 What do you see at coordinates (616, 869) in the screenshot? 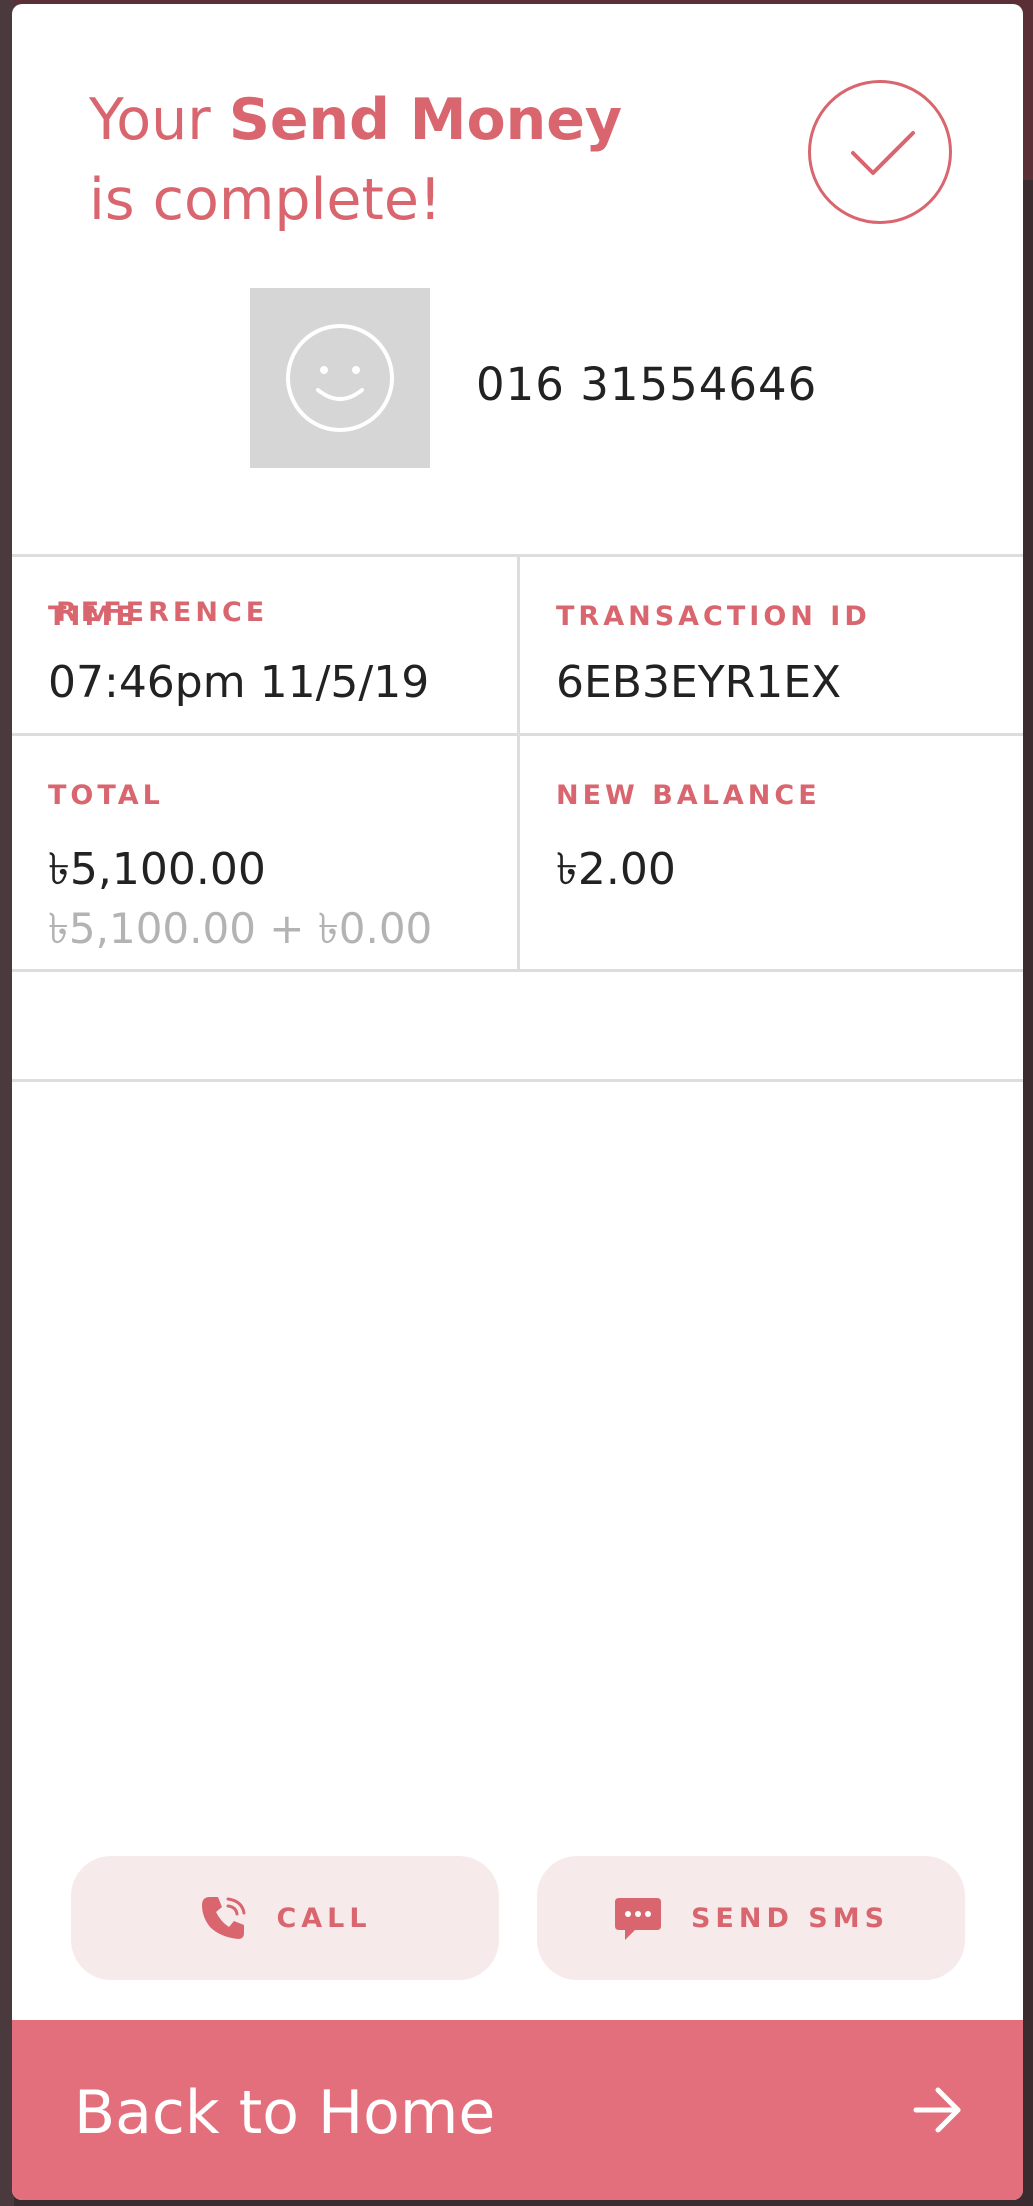
I see `new-balance-value: ৳2.00` at bounding box center [616, 869].